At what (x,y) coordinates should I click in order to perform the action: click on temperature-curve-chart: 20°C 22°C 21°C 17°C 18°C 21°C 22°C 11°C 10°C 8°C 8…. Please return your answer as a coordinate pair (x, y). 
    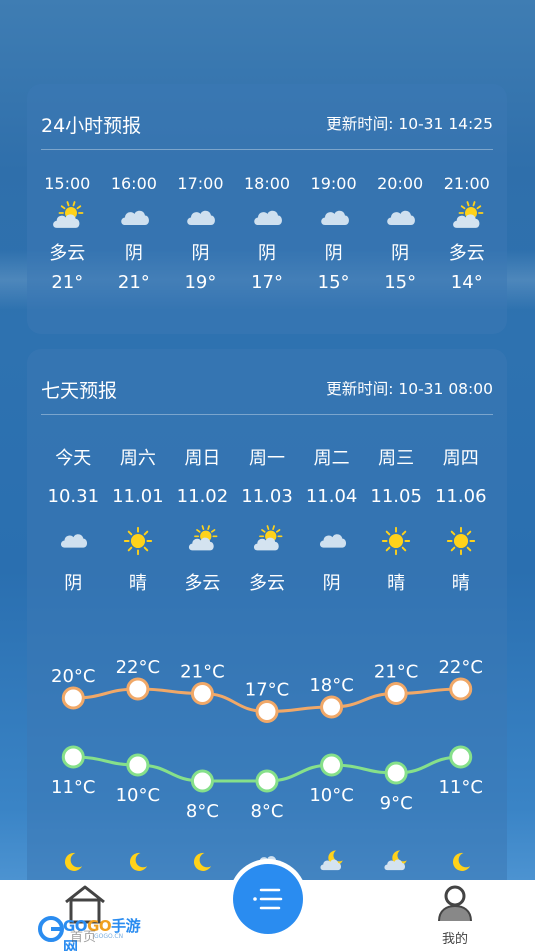
    Looking at the image, I should click on (267, 739).